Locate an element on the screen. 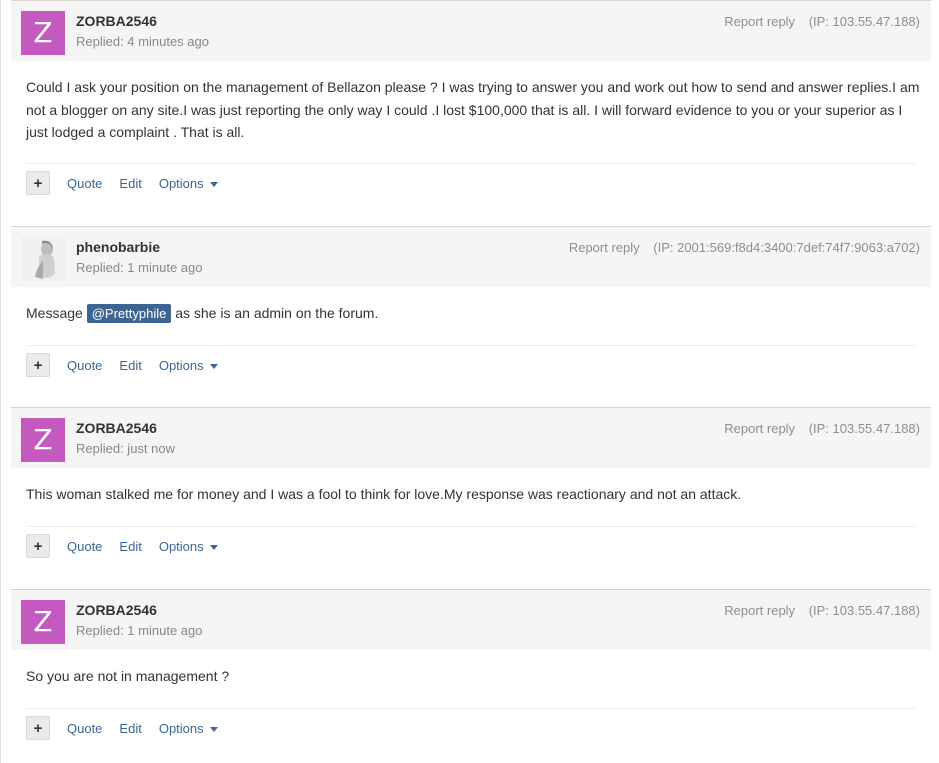 The height and width of the screenshot is (763, 939). post-body: So you are not in management ? is located at coordinates (128, 676).